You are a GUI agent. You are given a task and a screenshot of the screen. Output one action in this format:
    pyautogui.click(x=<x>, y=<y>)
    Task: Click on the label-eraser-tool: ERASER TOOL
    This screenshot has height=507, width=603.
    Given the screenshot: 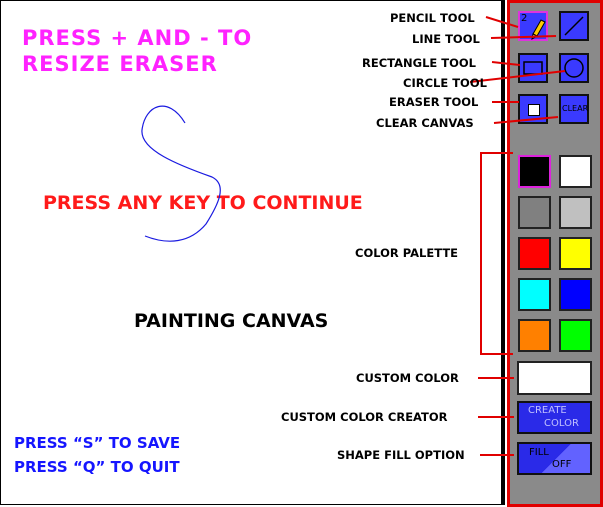 What is the action you would take?
    pyautogui.click(x=434, y=102)
    